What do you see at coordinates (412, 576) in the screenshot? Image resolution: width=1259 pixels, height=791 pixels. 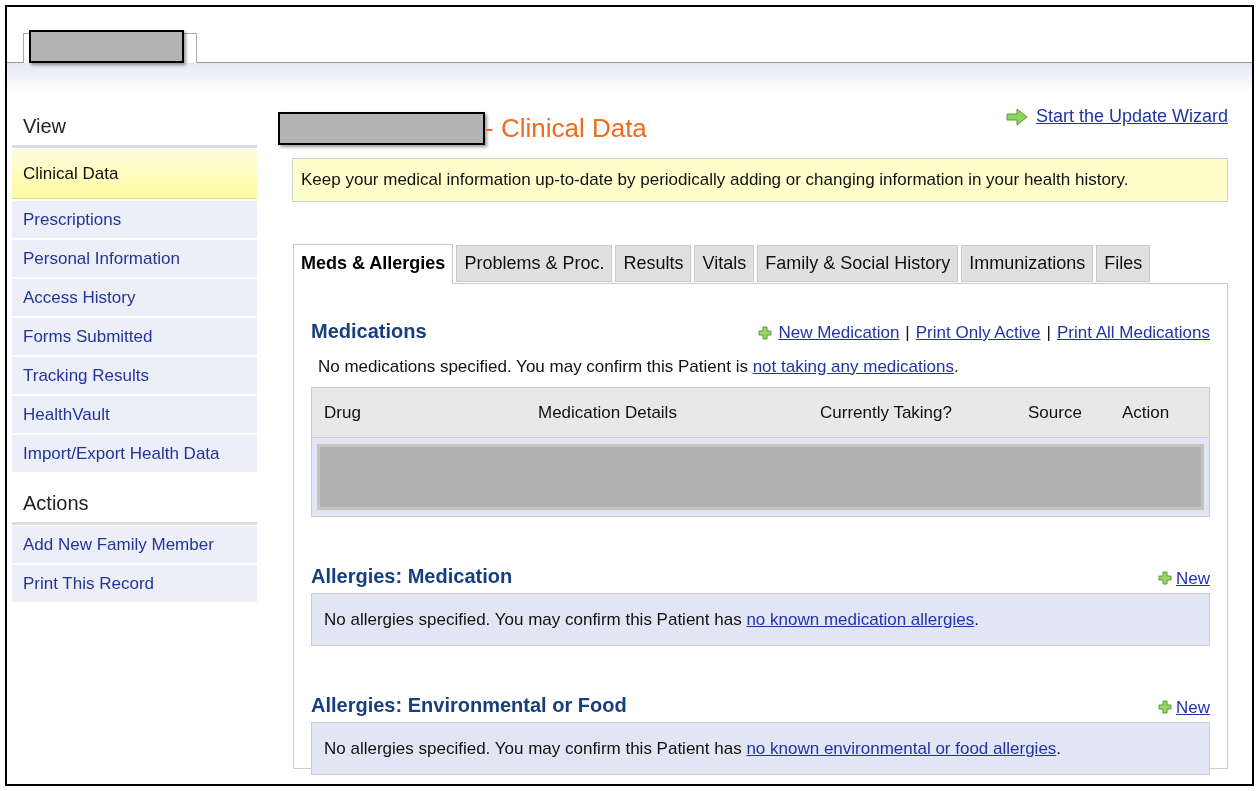 I see `section-heading: Allergies: Medication` at bounding box center [412, 576].